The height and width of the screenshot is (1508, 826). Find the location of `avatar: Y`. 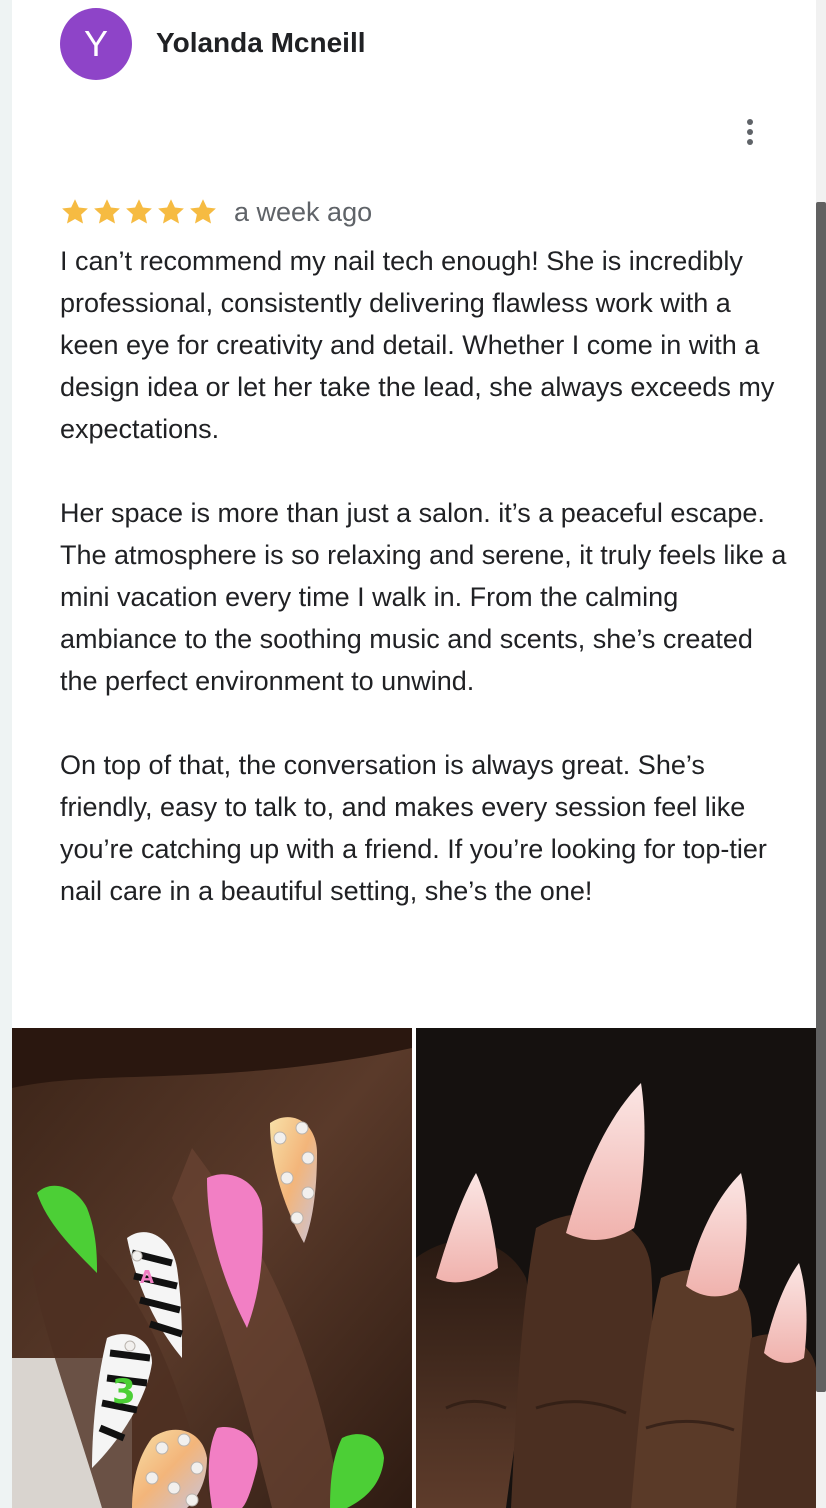

avatar: Y is located at coordinates (96, 44).